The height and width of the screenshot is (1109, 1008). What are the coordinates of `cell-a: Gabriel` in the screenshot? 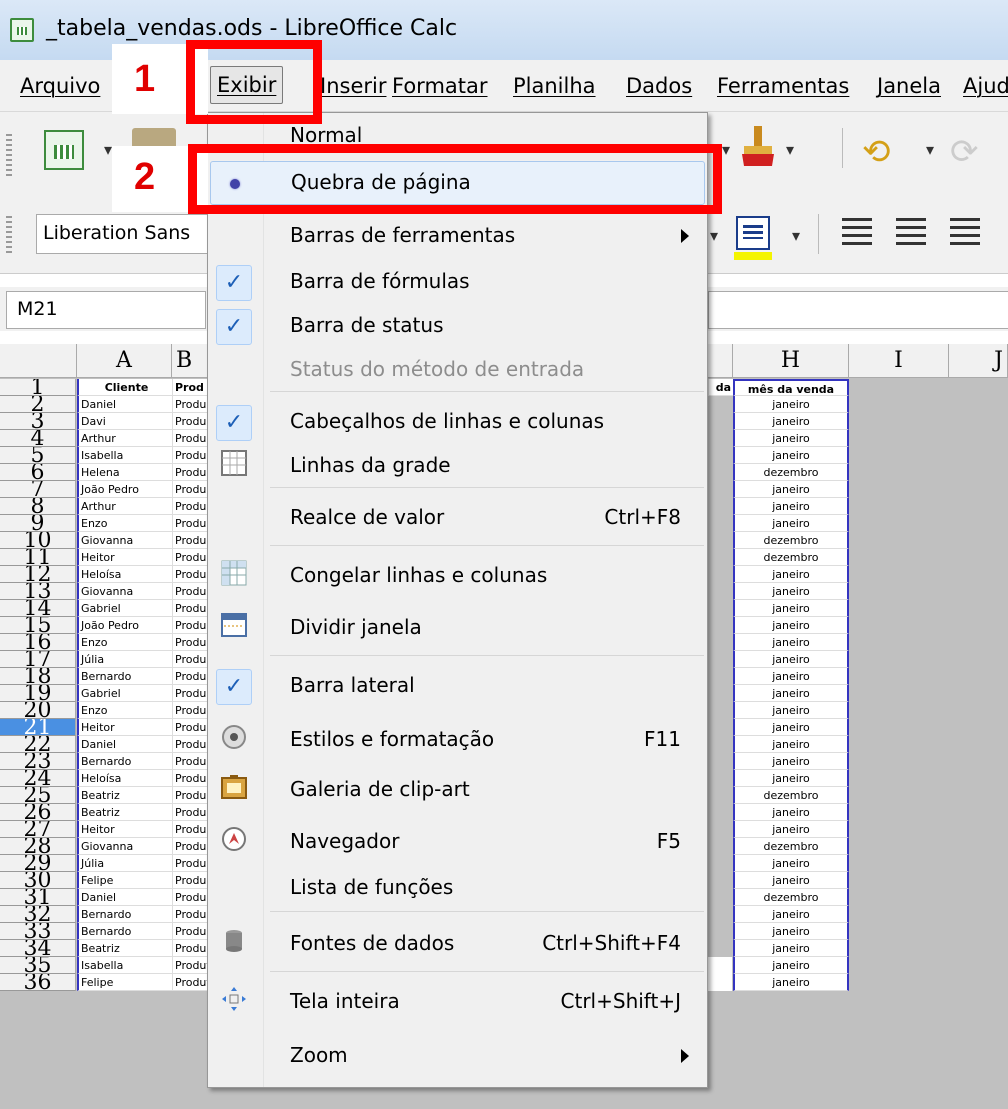 It's located at (124, 608).